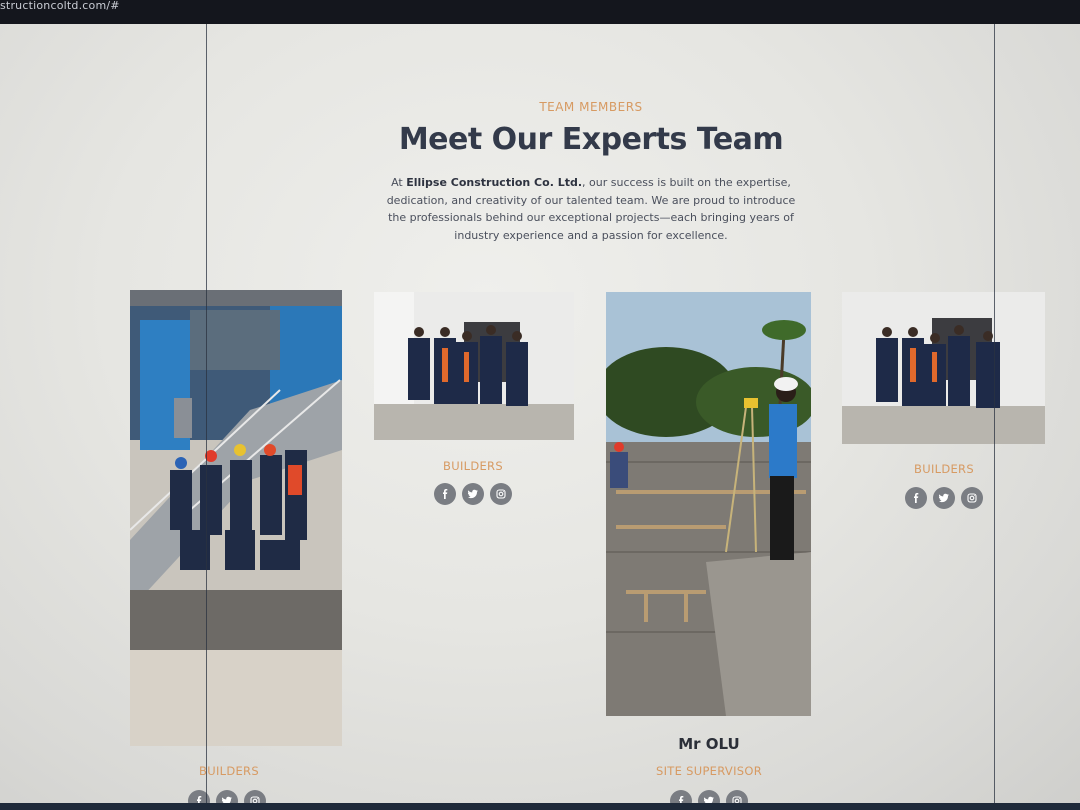 This screenshot has height=810, width=1080. Describe the element at coordinates (494, 182) in the screenshot. I see `company-name: Ellipse Construction Co. Ltd.` at that location.